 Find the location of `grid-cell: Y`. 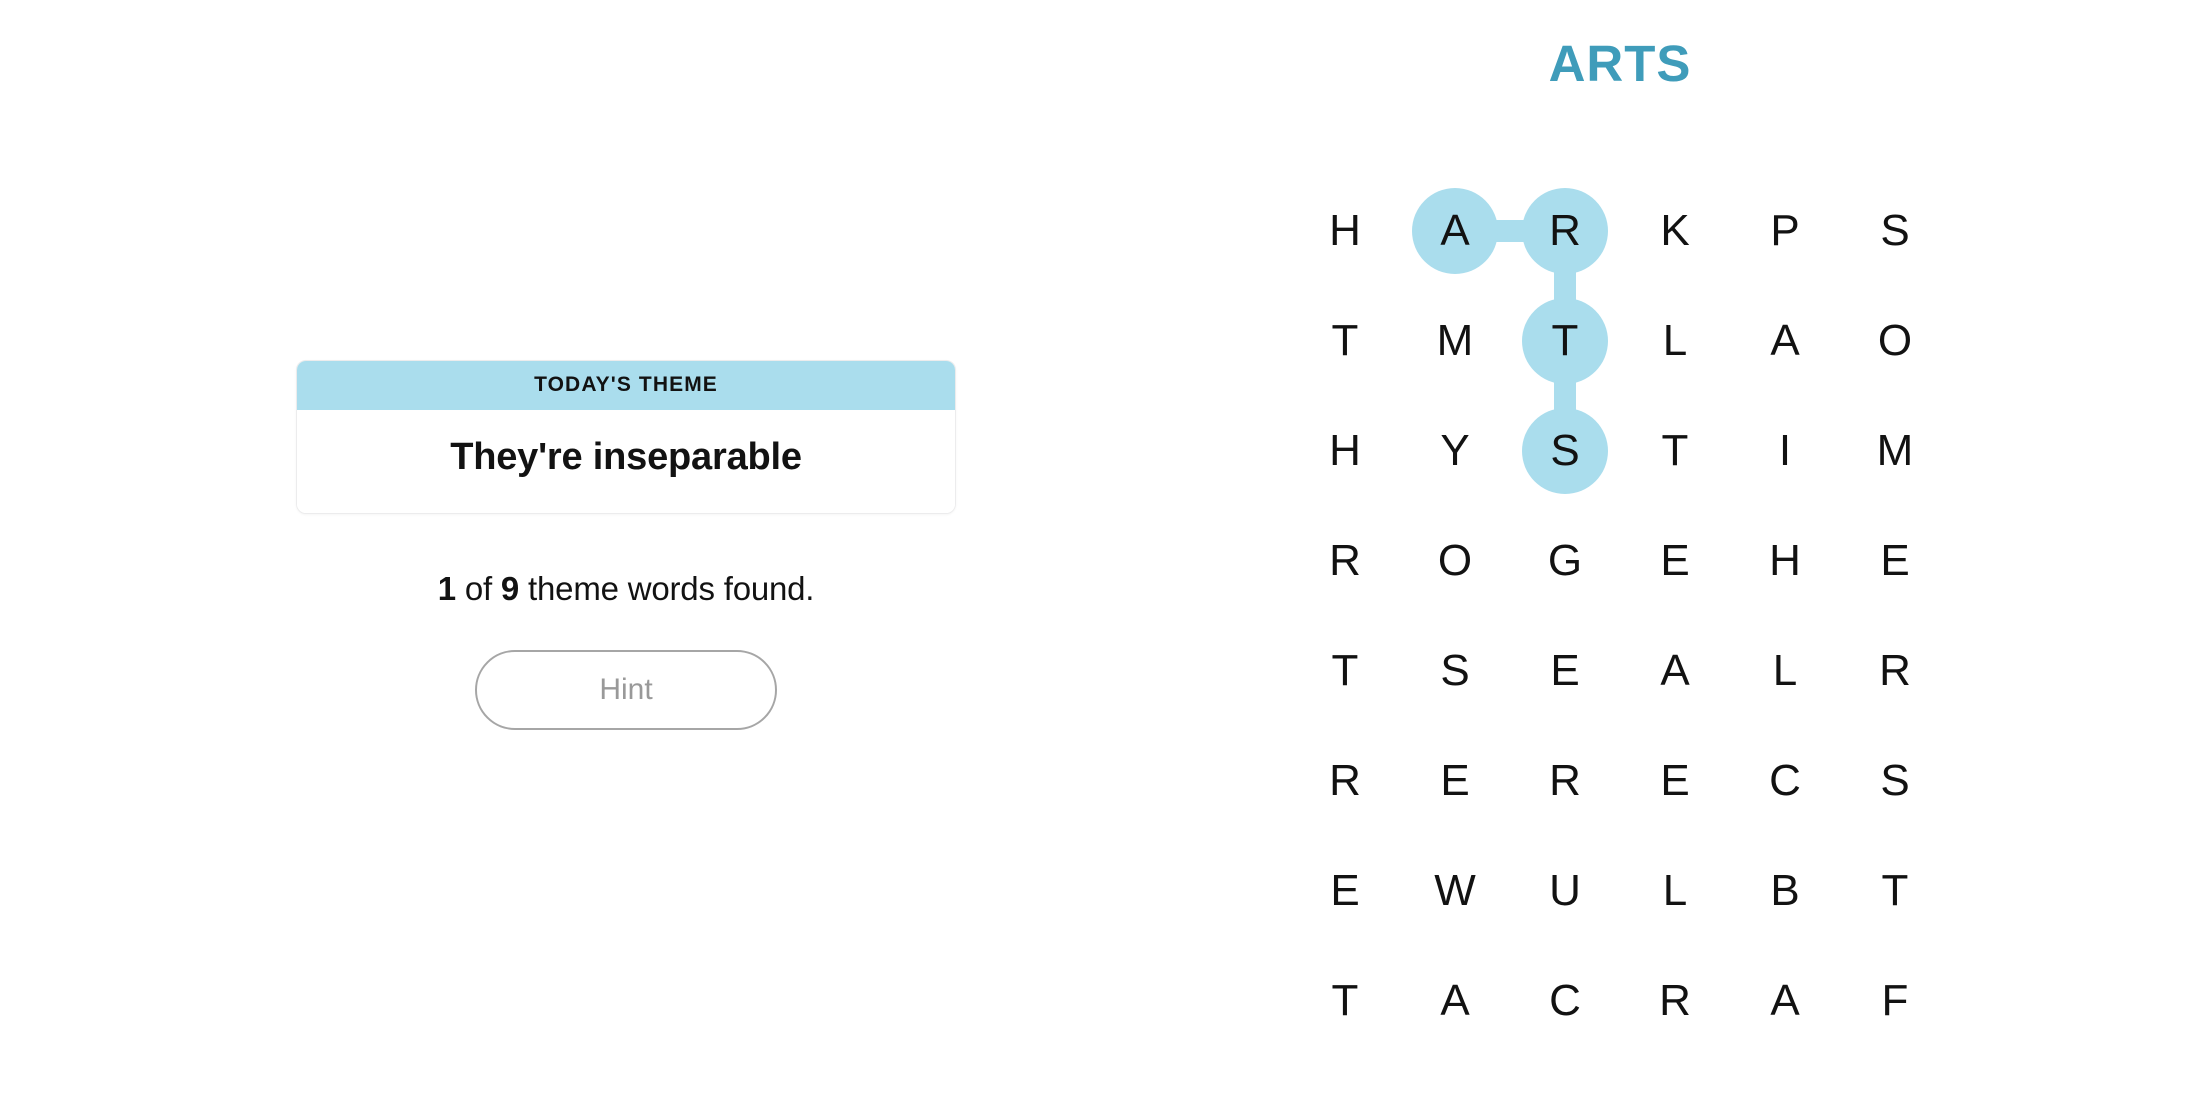

grid-cell: Y is located at coordinates (1455, 451).